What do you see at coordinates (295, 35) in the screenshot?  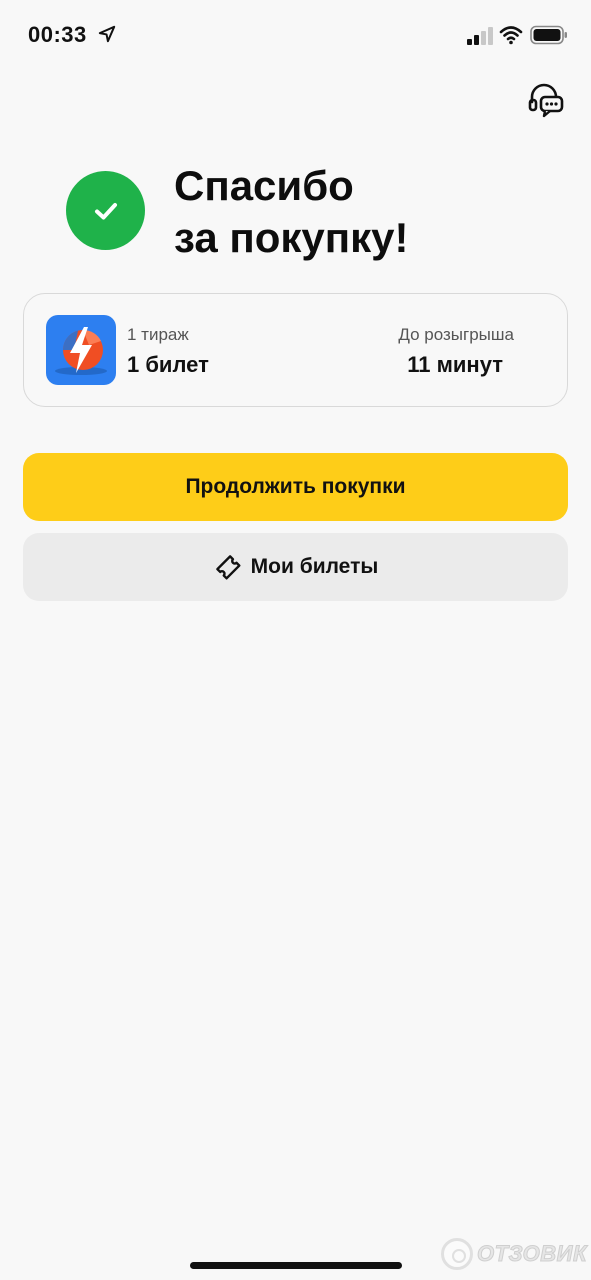 I see `status-bar: 00:33` at bounding box center [295, 35].